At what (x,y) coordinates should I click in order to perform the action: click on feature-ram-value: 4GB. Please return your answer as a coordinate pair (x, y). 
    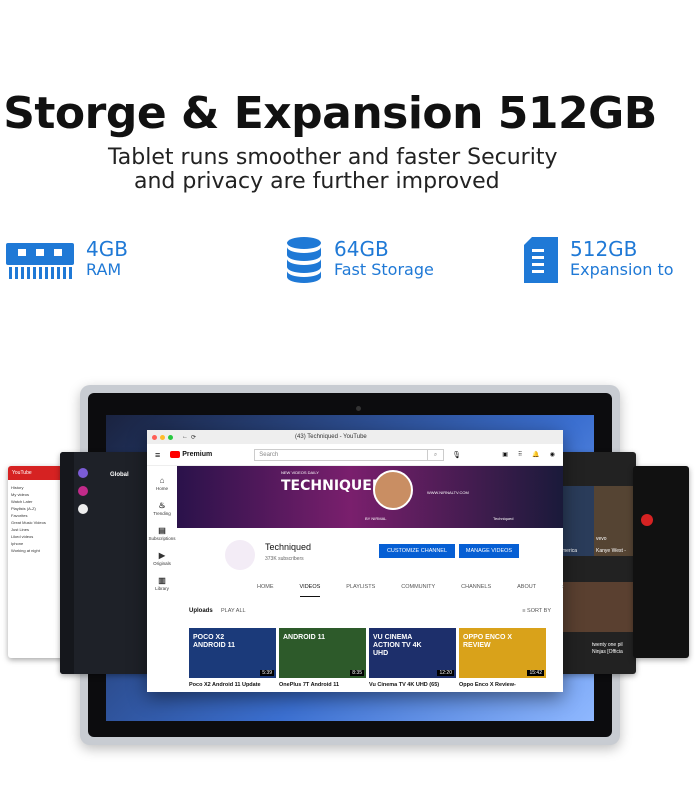
    Looking at the image, I should click on (107, 249).